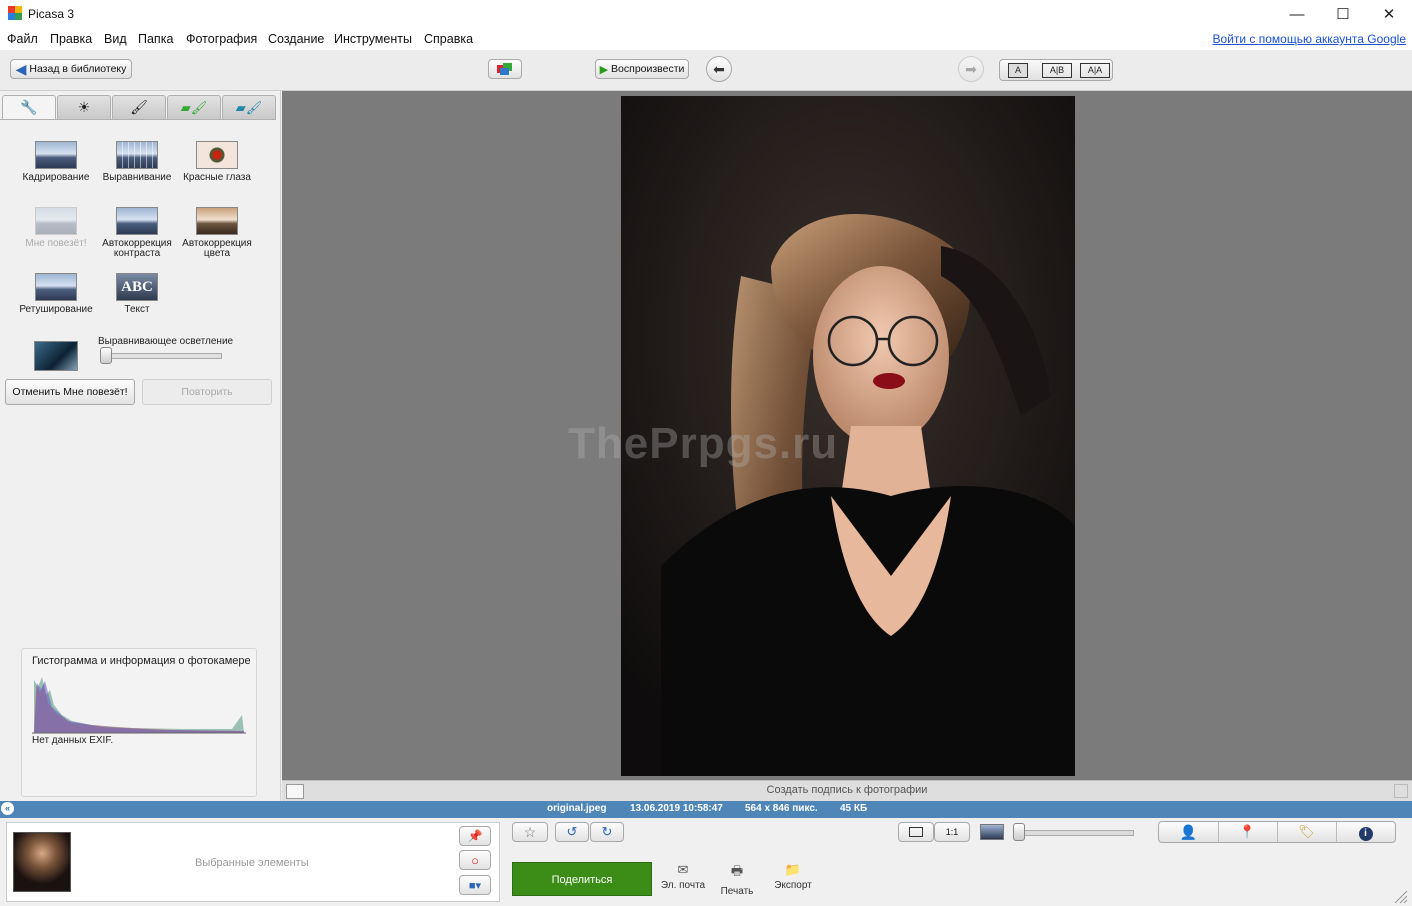 The width and height of the screenshot is (1412, 906). I want to click on share-button: Поделиться, so click(582, 879).